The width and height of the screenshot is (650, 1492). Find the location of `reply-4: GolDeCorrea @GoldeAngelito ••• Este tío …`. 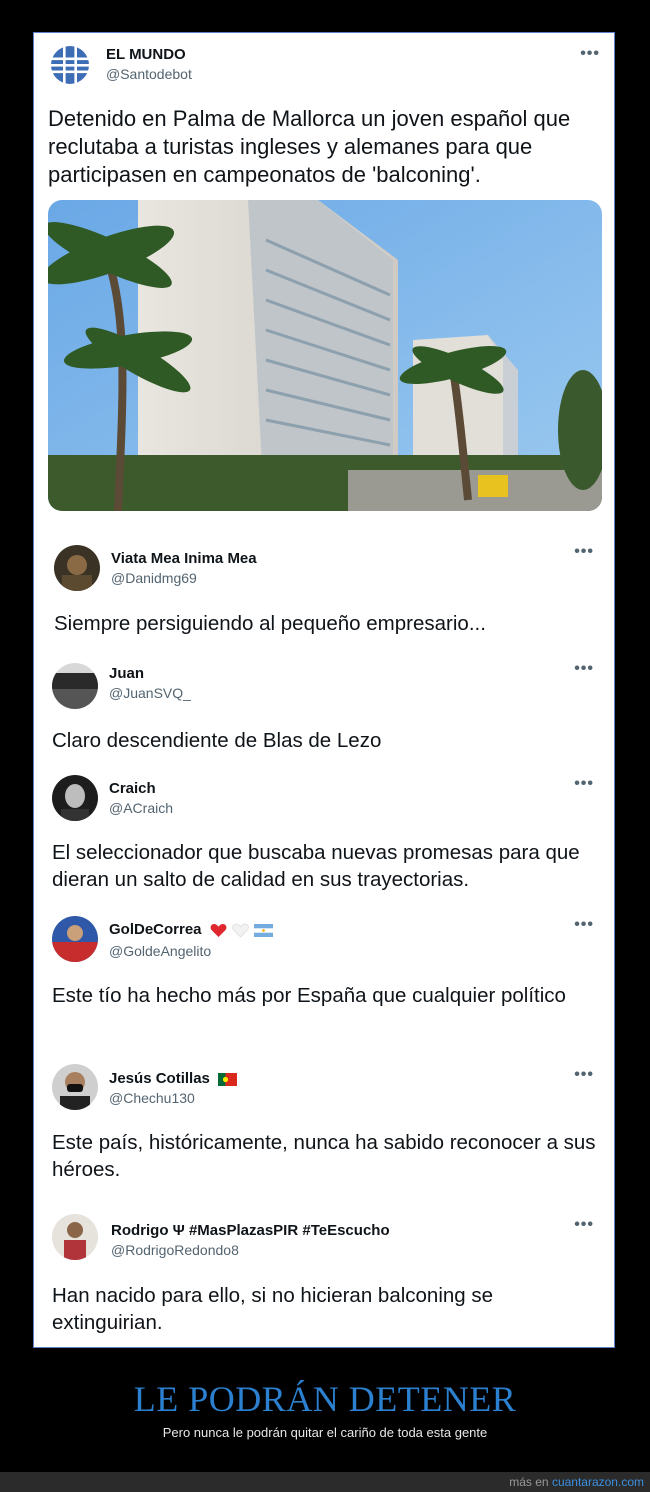

reply-4: GolDeCorrea @GoldeAngelito ••• Este tío … is located at coordinates (324, 973).